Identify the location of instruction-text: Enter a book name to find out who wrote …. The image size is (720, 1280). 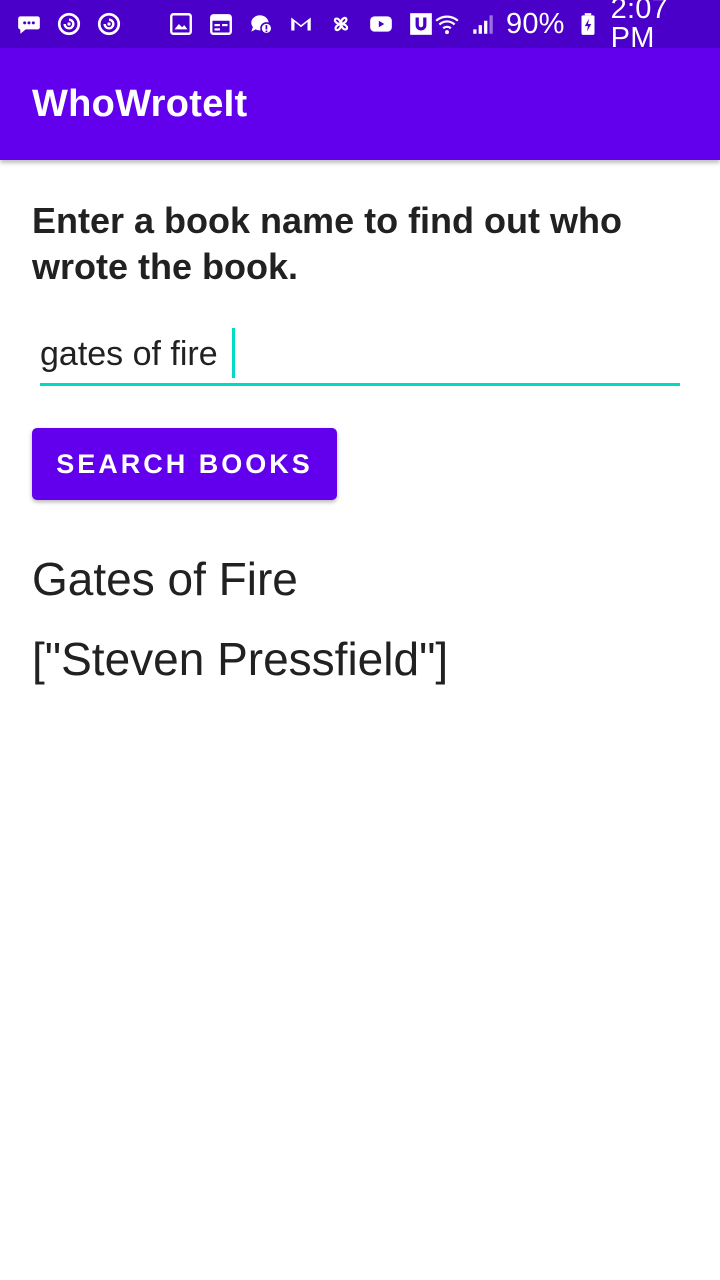
(327, 243).